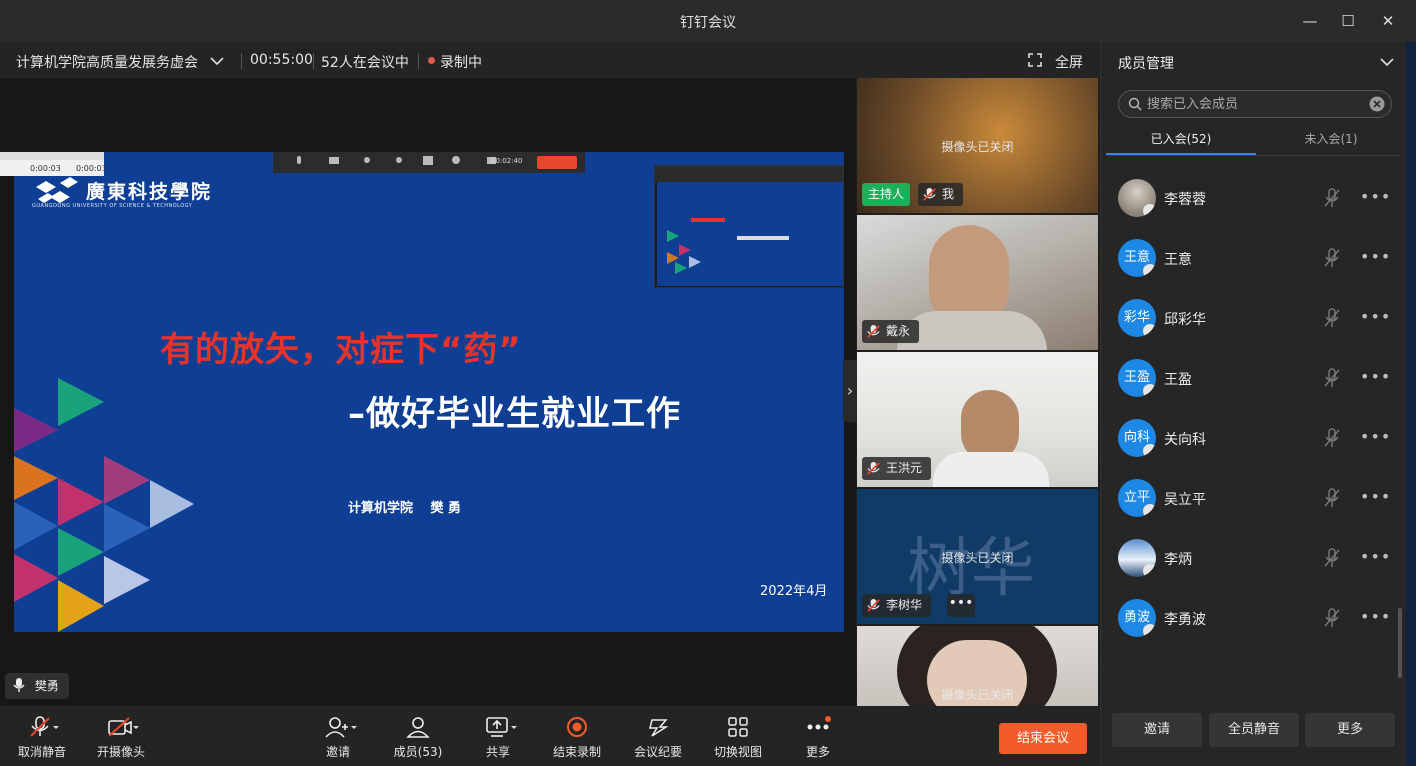  Describe the element at coordinates (1035, 60) in the screenshot. I see `fullscreen-icon` at that location.